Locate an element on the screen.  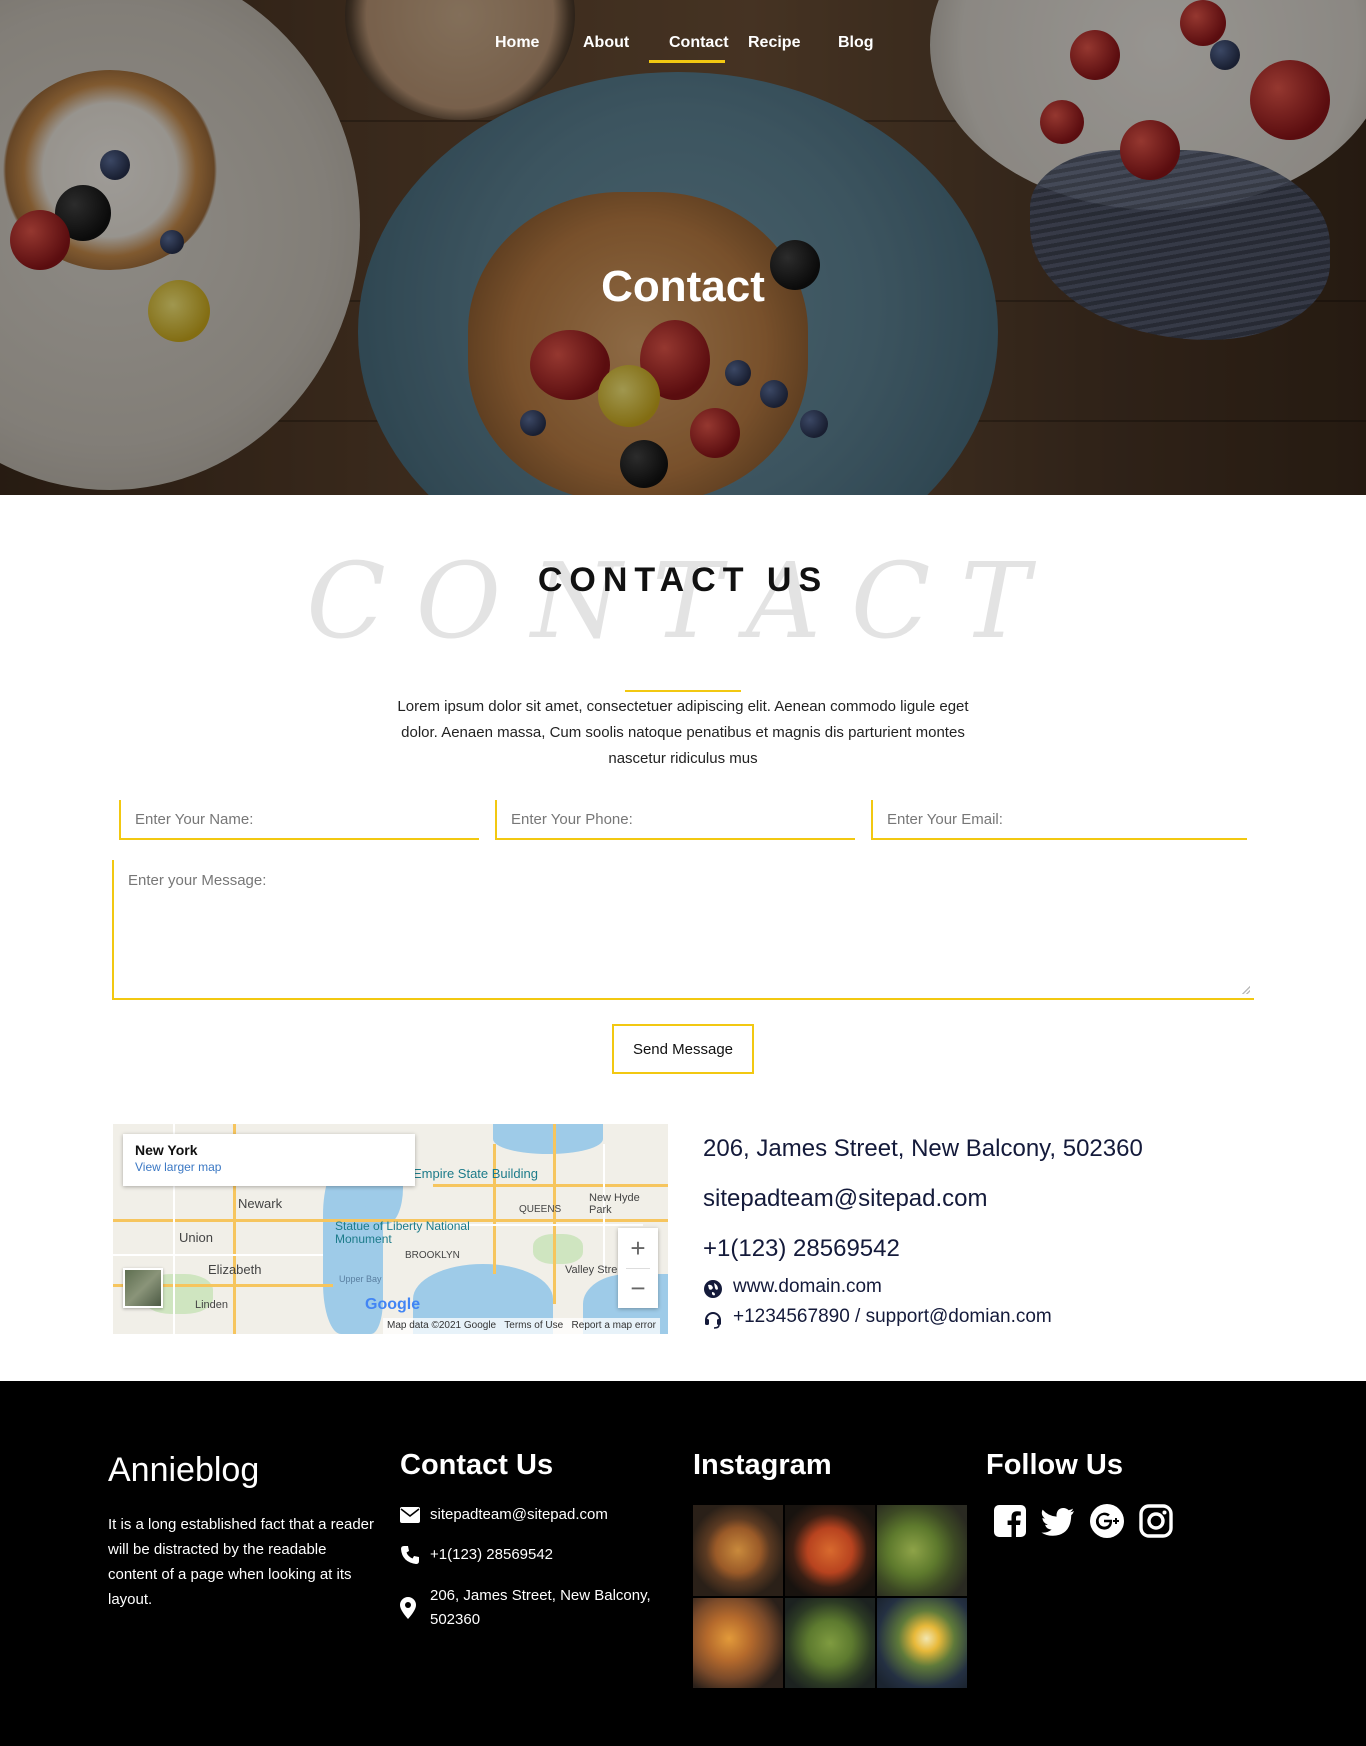
map-poi-empire-state: Empire State Building is located at coordinates (475, 1173).